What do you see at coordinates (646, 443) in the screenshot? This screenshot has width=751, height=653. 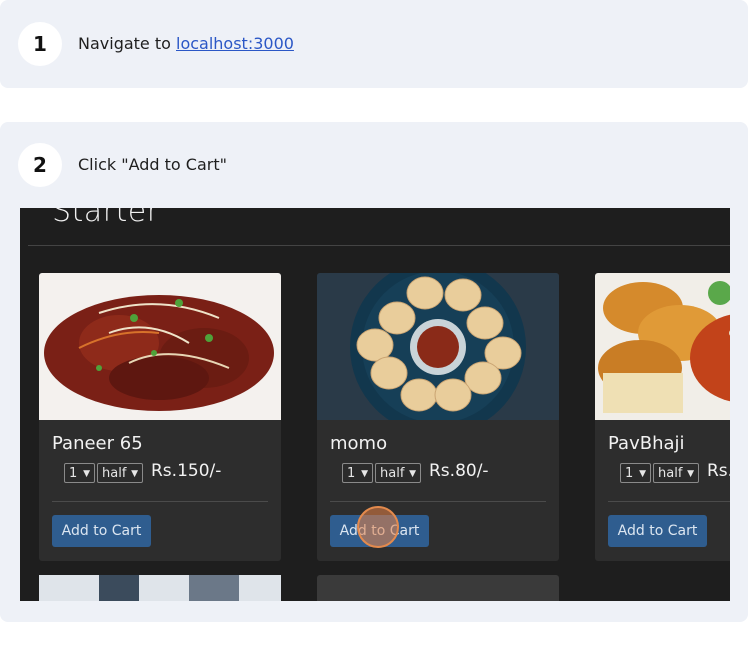 I see `item-name: PavBhaji` at bounding box center [646, 443].